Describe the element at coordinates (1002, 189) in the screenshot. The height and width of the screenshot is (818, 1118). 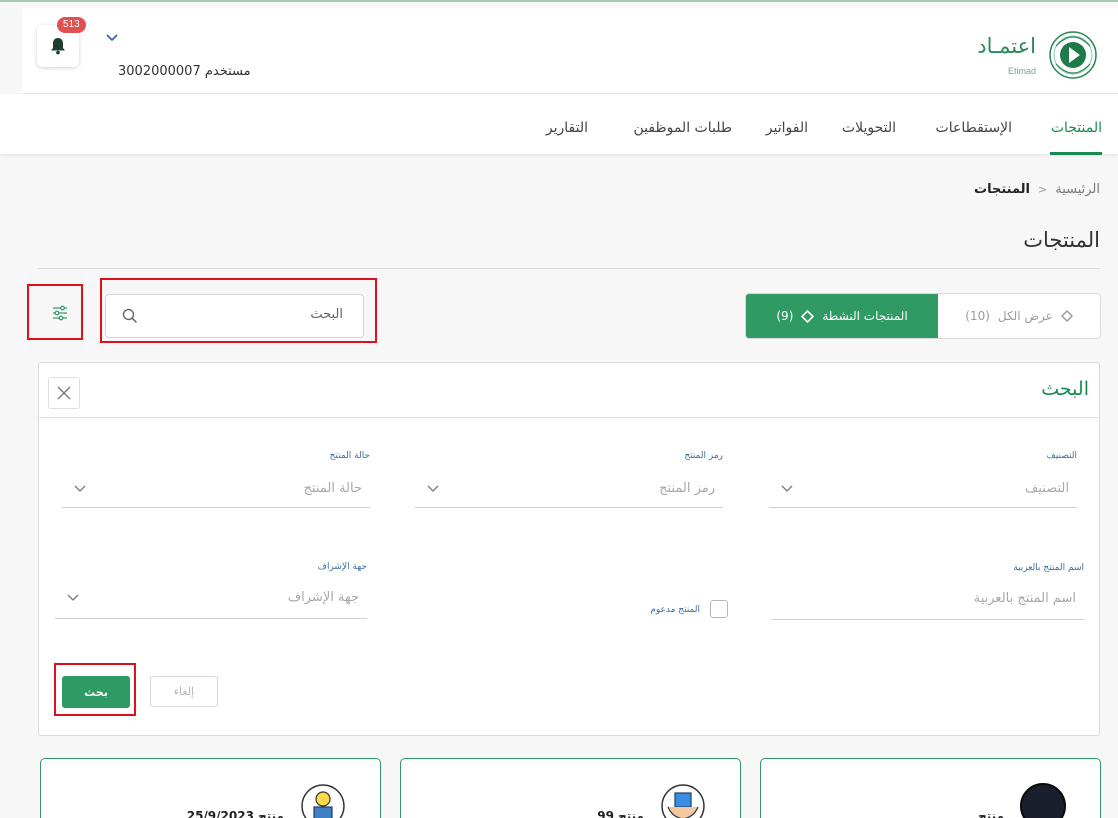
I see `breadcrumb-current: المنتجات` at that location.